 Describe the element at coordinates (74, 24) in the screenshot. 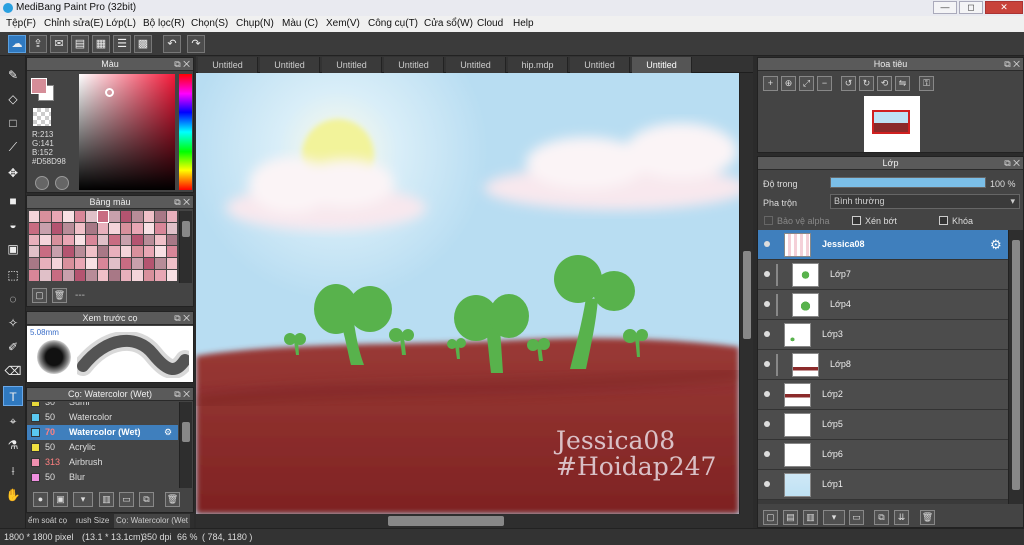

I see `menu-edit: Chỉnh sửa(E)` at that location.